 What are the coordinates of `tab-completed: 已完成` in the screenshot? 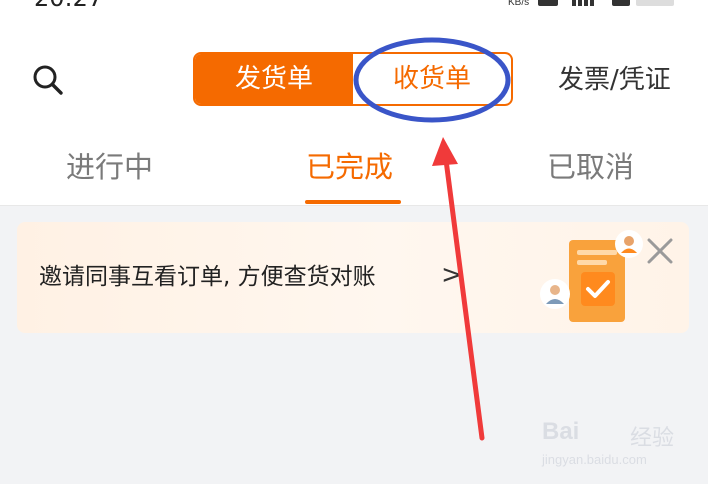 It's located at (349, 167).